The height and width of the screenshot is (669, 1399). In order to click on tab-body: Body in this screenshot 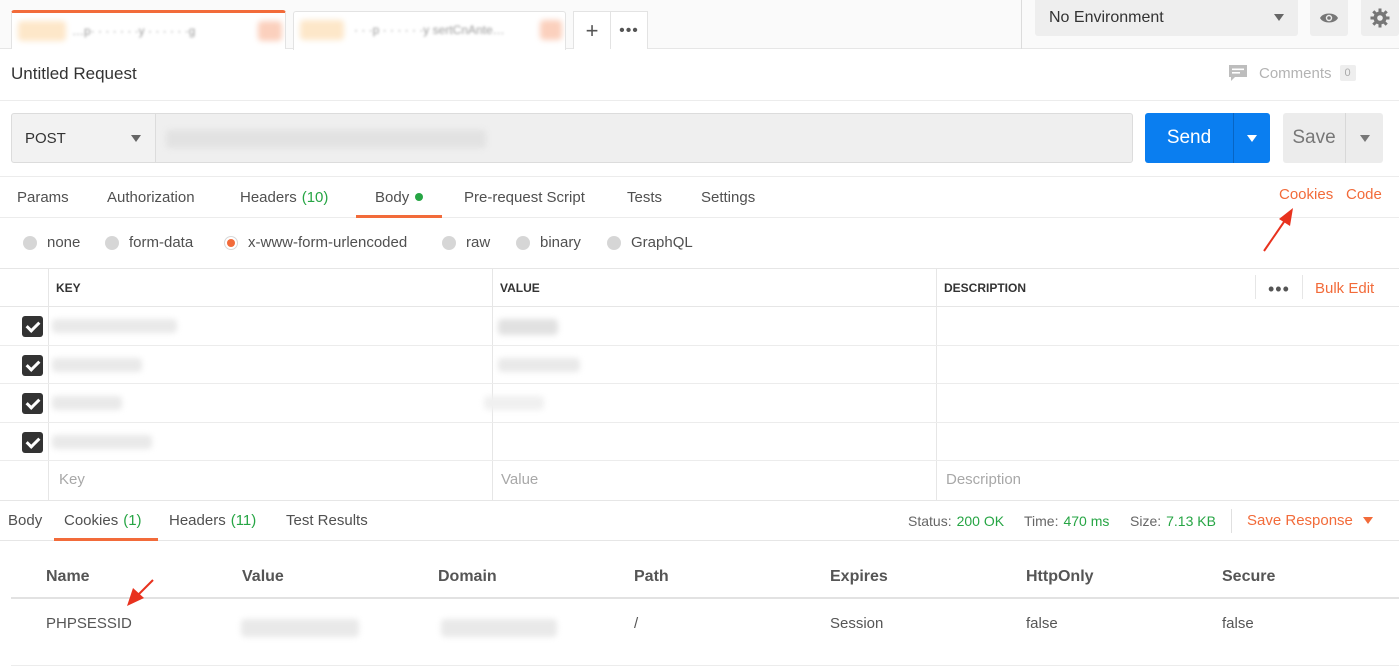, I will do `click(399, 197)`.